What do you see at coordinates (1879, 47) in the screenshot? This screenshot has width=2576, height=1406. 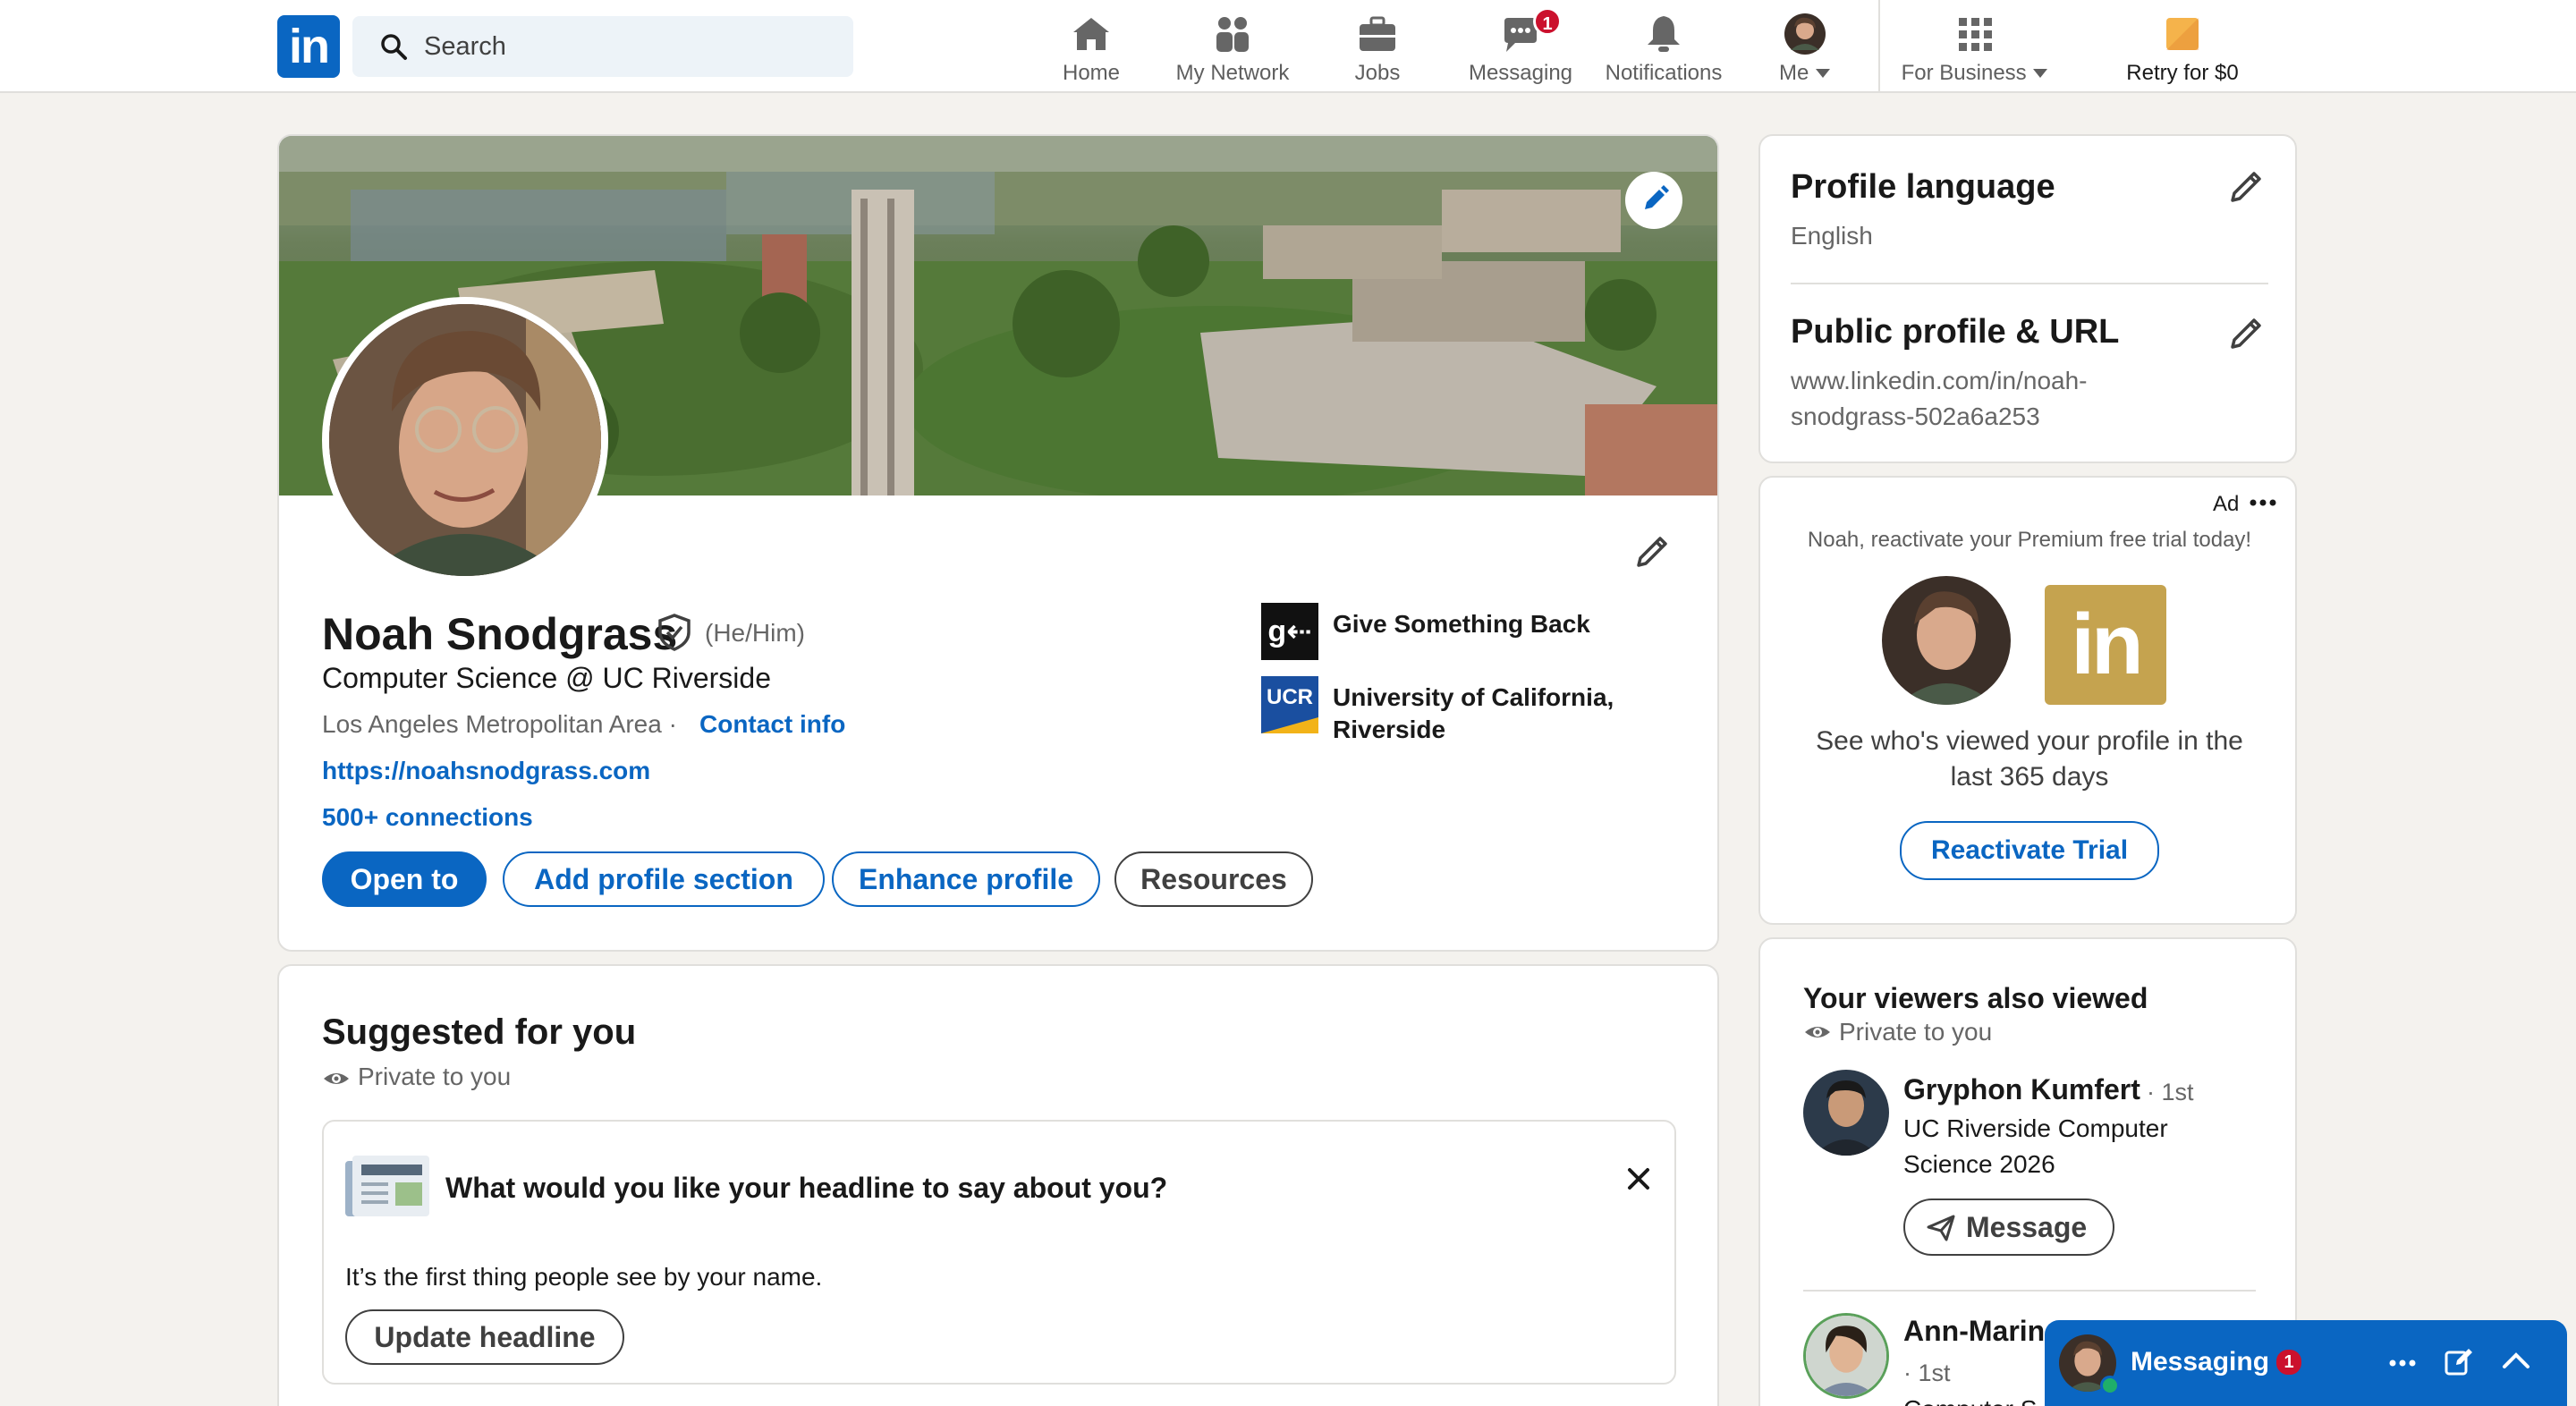 I see `nav-divider` at bounding box center [1879, 47].